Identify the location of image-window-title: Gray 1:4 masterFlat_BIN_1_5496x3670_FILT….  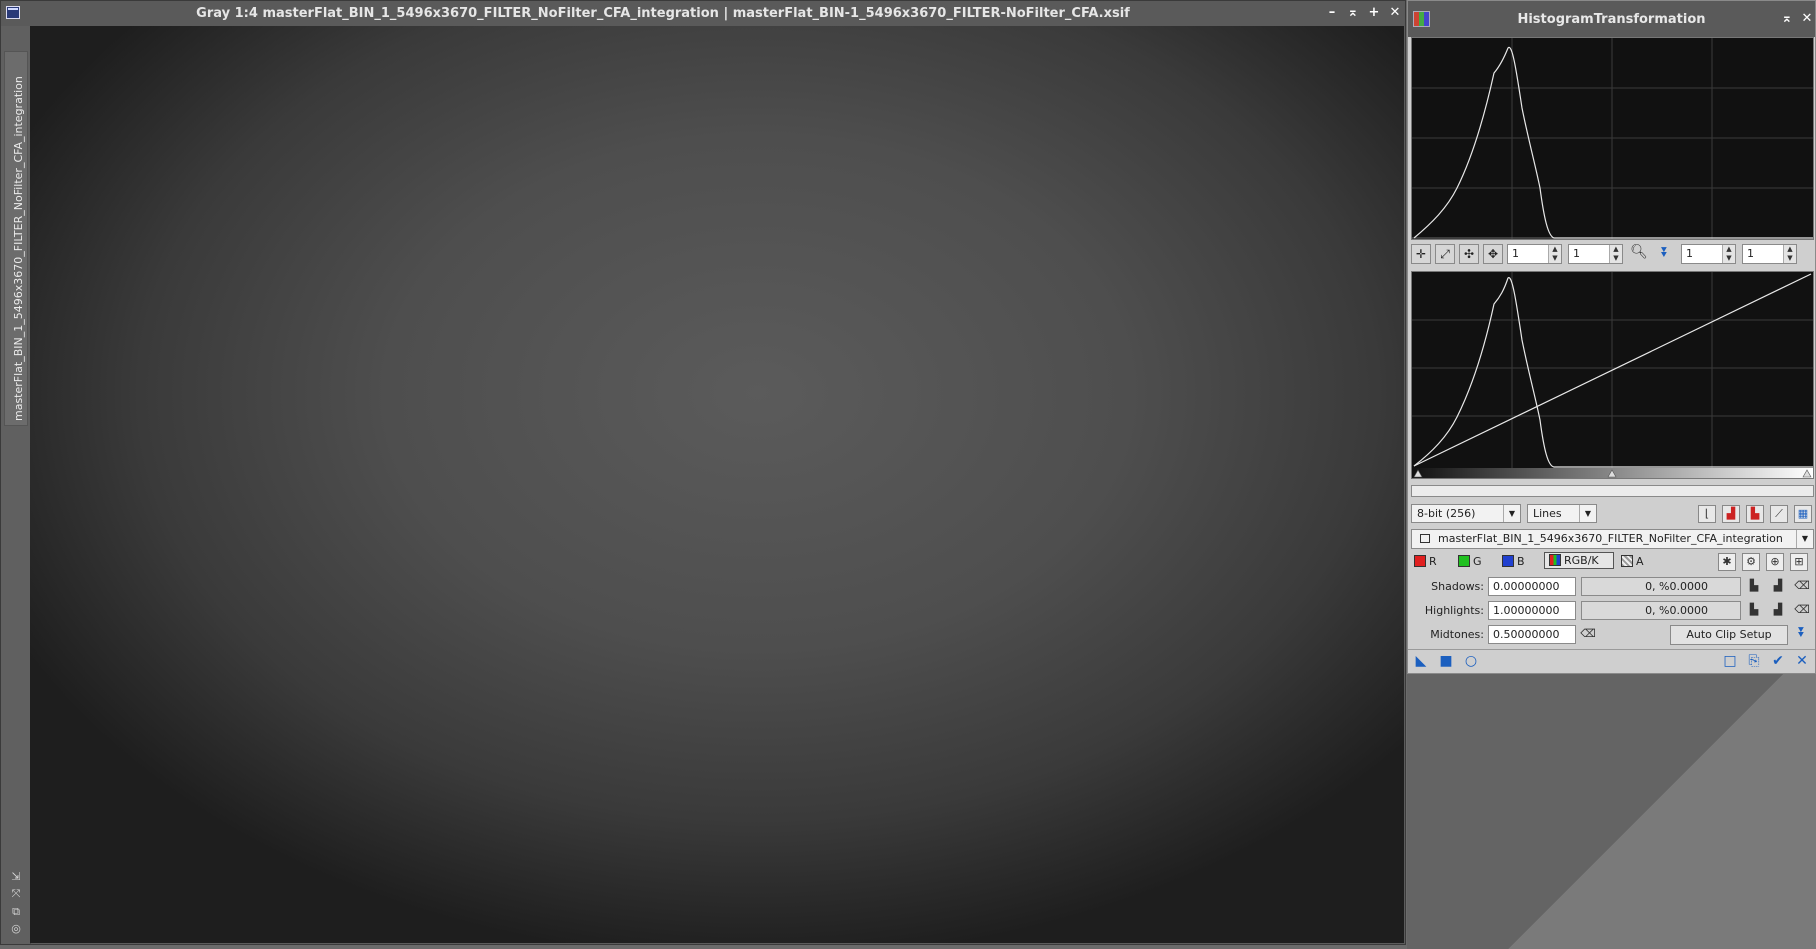
(663, 13).